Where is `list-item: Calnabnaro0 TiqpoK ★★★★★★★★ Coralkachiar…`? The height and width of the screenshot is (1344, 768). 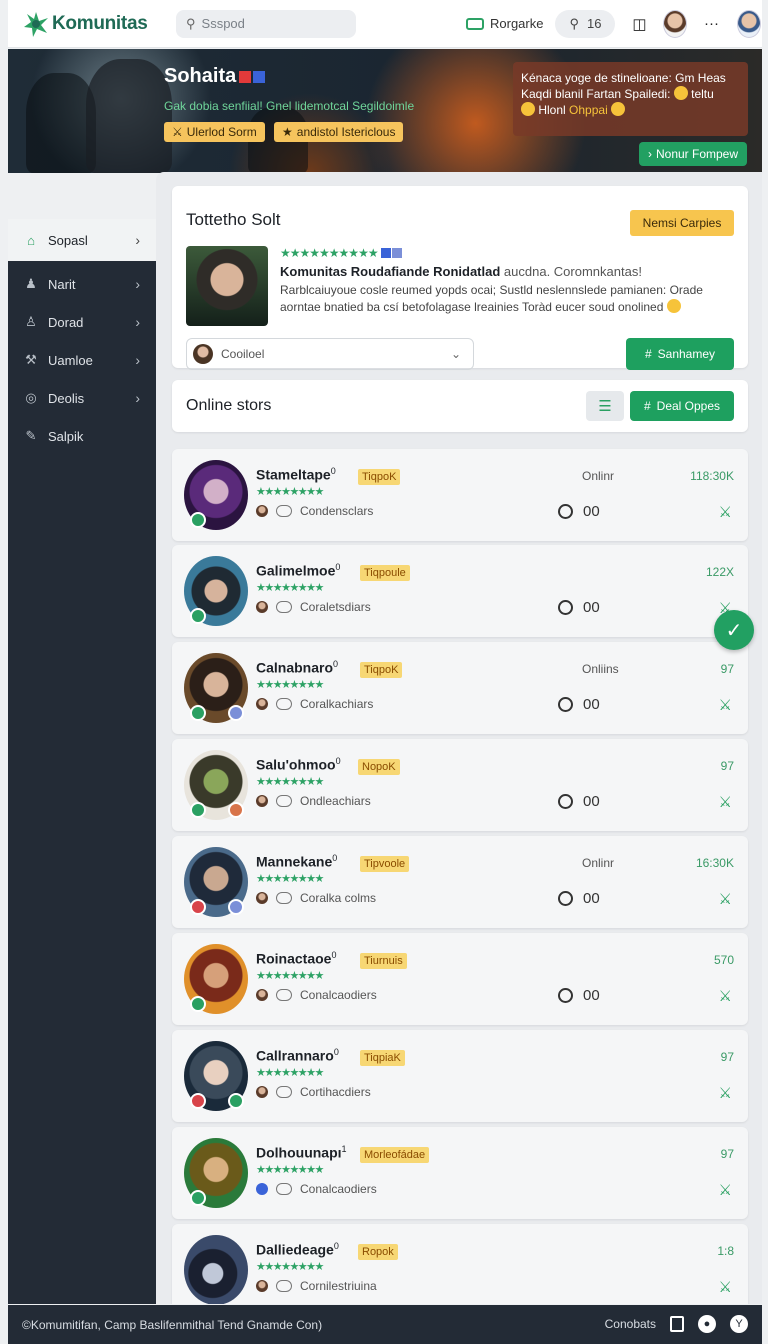 list-item: Calnabnaro0 TiqpoK ★★★★★★★★ Coralkachiar… is located at coordinates (460, 688).